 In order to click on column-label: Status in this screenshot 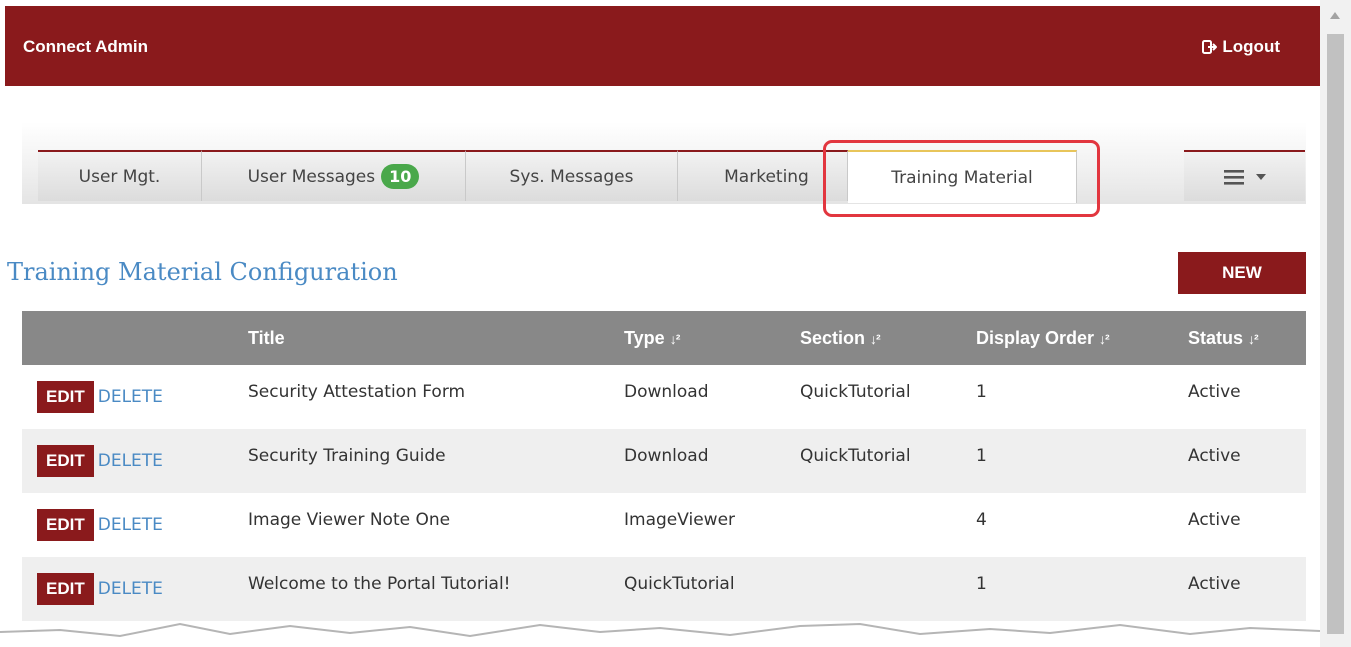, I will do `click(1216, 337)`.